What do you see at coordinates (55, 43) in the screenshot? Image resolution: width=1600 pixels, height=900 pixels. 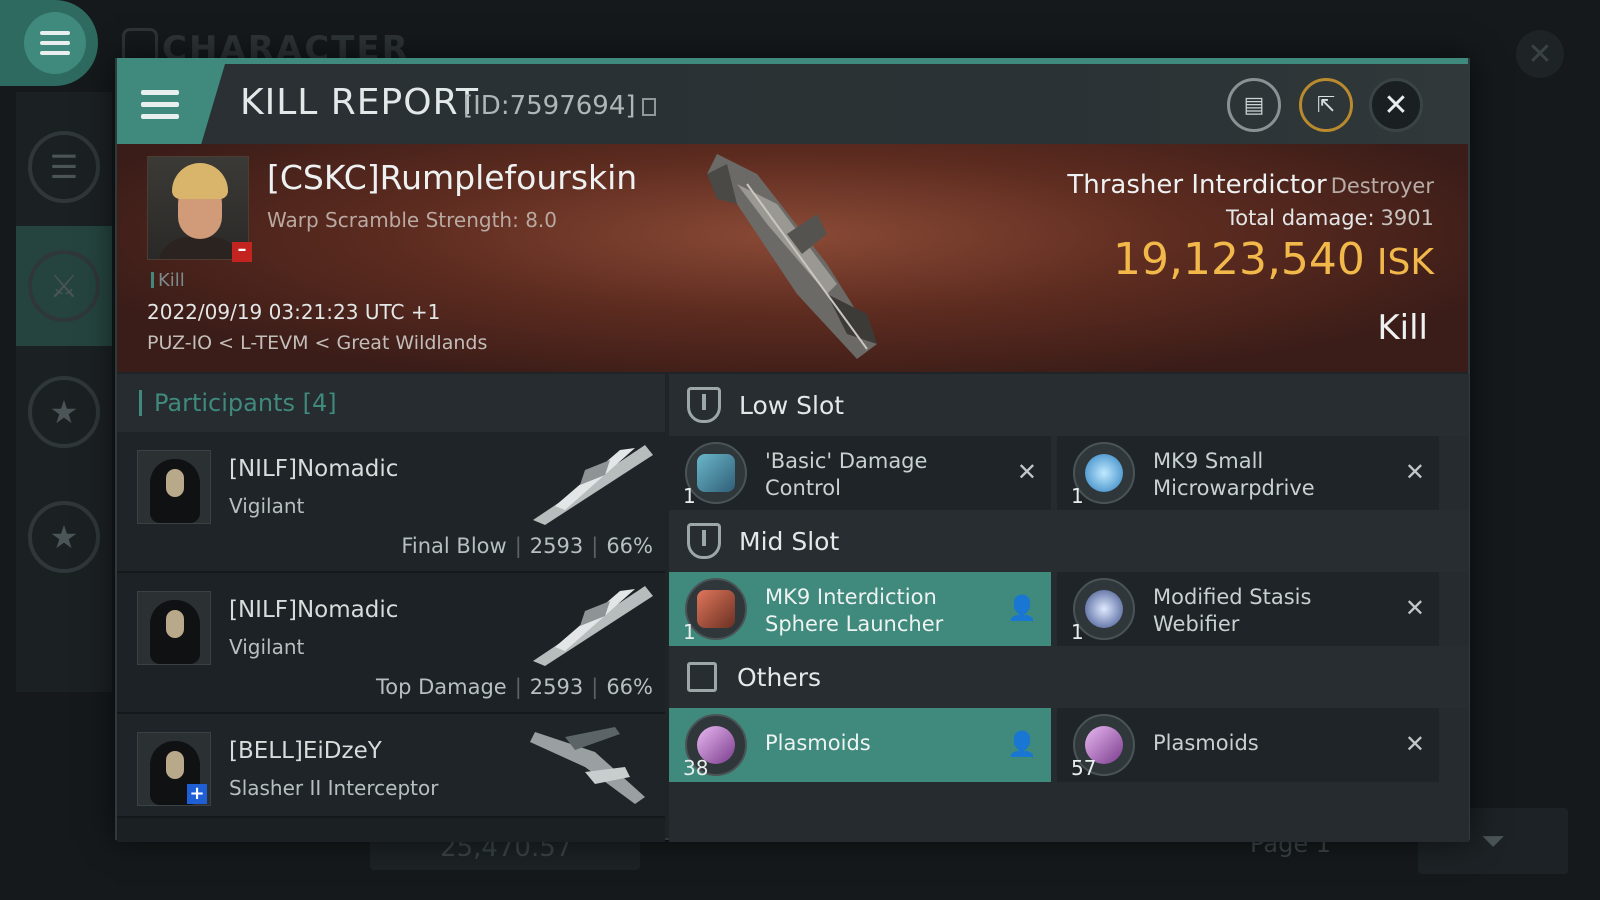 I see `hamburger-icon` at bounding box center [55, 43].